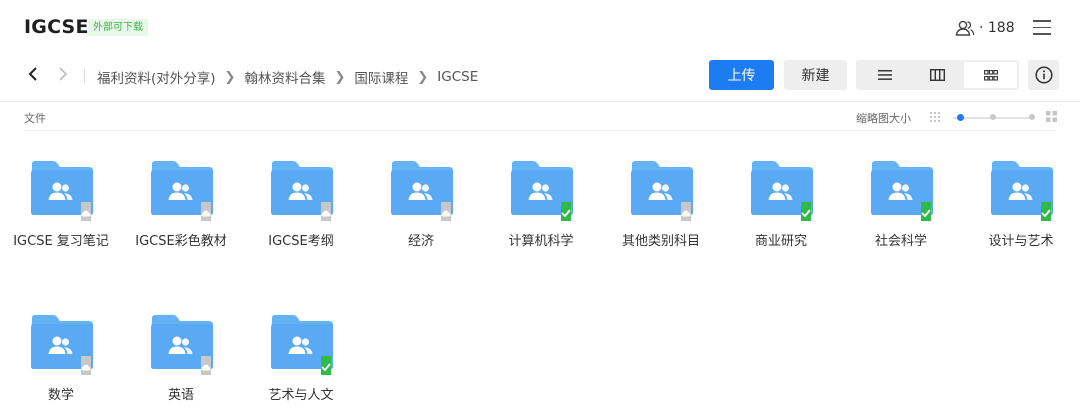 The width and height of the screenshot is (1080, 409). I want to click on new-button: 新建, so click(815, 75).